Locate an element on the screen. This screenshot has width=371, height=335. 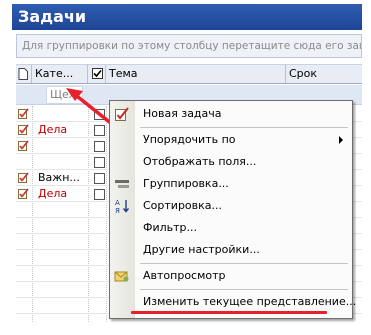
column-header-complete is located at coordinates (97, 74).